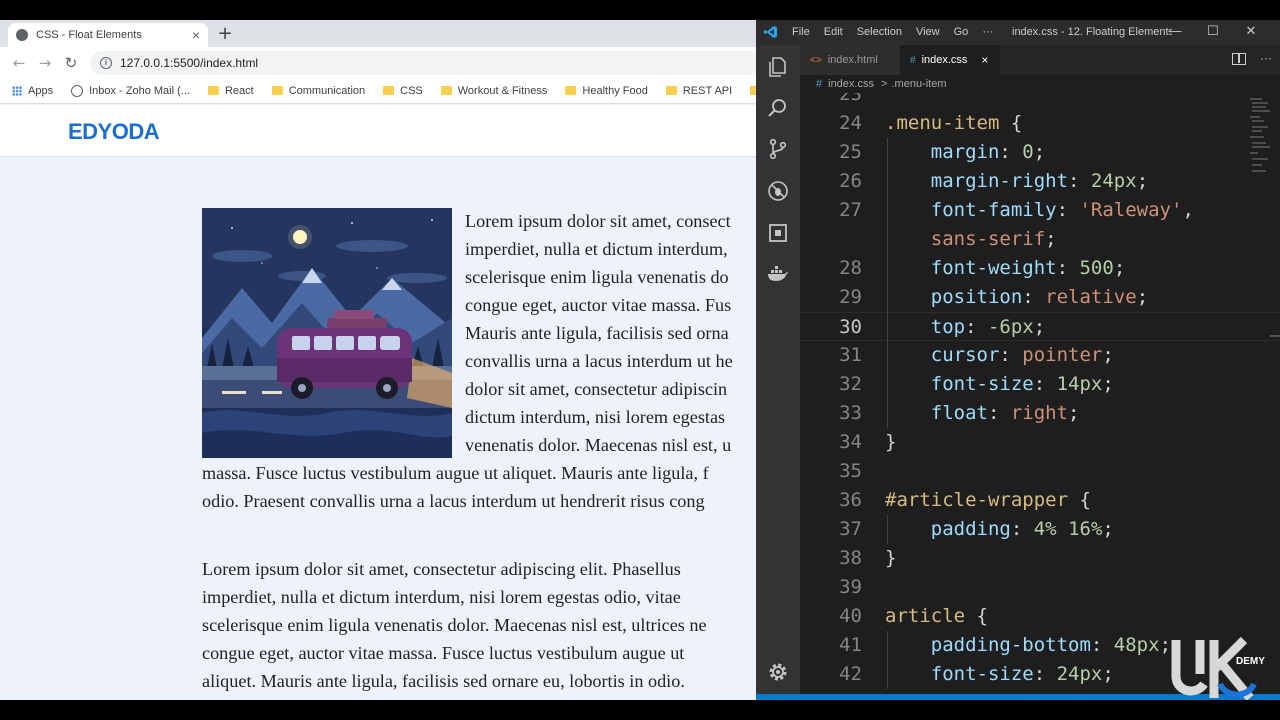 The height and width of the screenshot is (720, 1280). I want to click on code-line: 31 cursor: pointer;, so click(1040, 355).